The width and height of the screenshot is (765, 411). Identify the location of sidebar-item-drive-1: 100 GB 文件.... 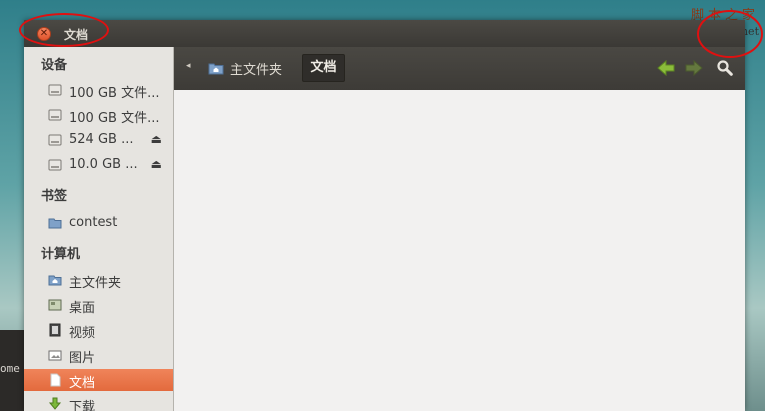
(98, 90).